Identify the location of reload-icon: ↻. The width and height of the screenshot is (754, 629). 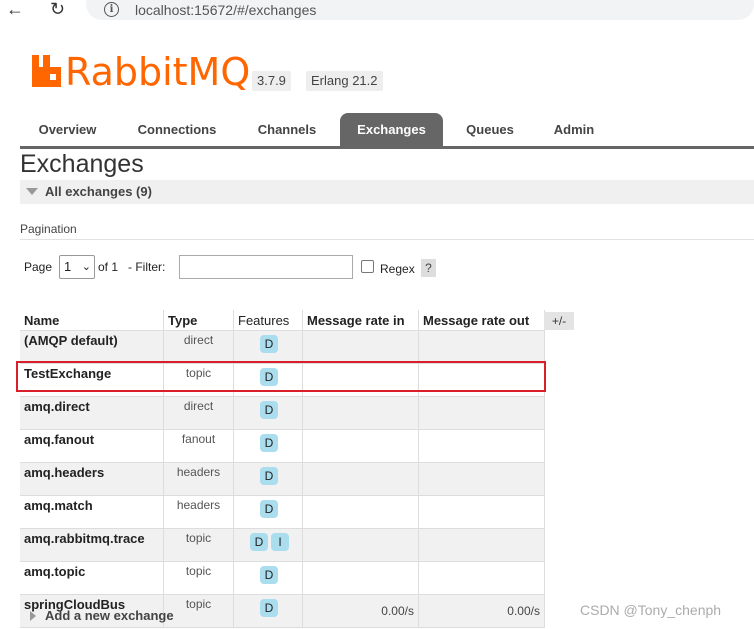
(57, 9).